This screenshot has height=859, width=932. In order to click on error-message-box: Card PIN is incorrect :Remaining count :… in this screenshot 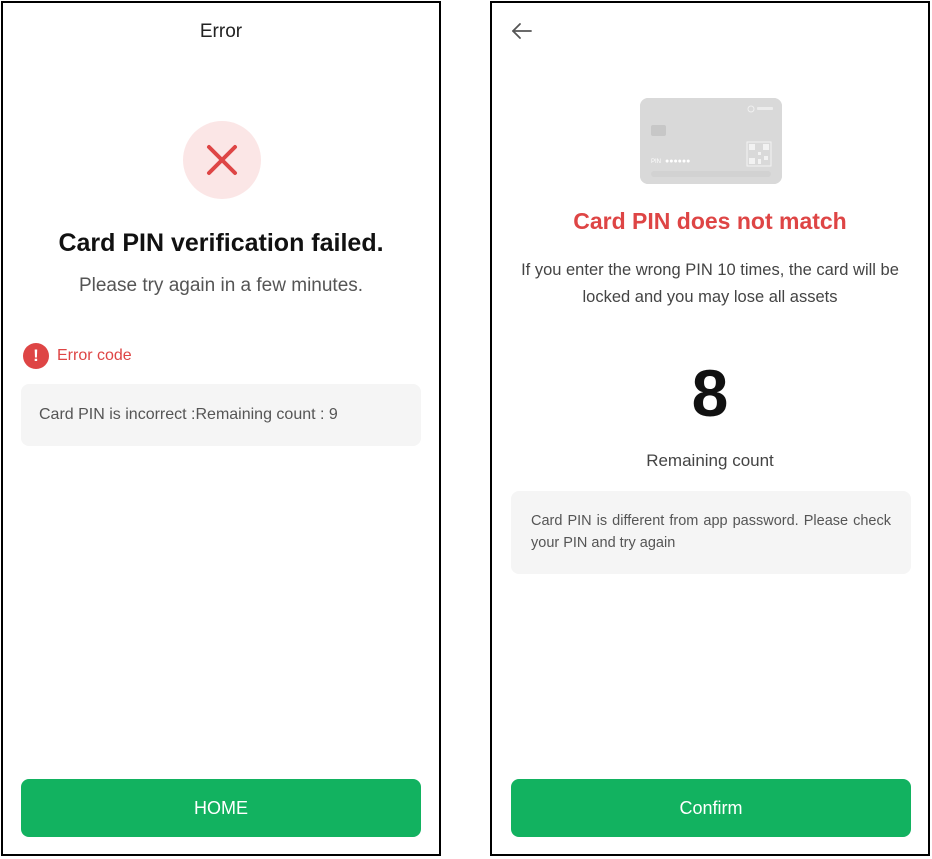, I will do `click(221, 415)`.